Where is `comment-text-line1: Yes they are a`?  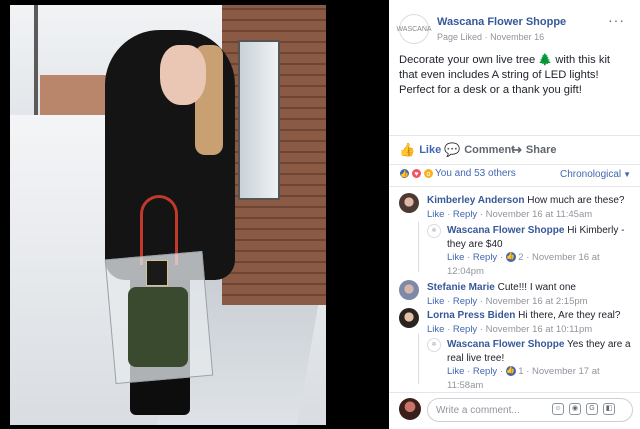
comment-text-line1: Yes they are a is located at coordinates (599, 344).